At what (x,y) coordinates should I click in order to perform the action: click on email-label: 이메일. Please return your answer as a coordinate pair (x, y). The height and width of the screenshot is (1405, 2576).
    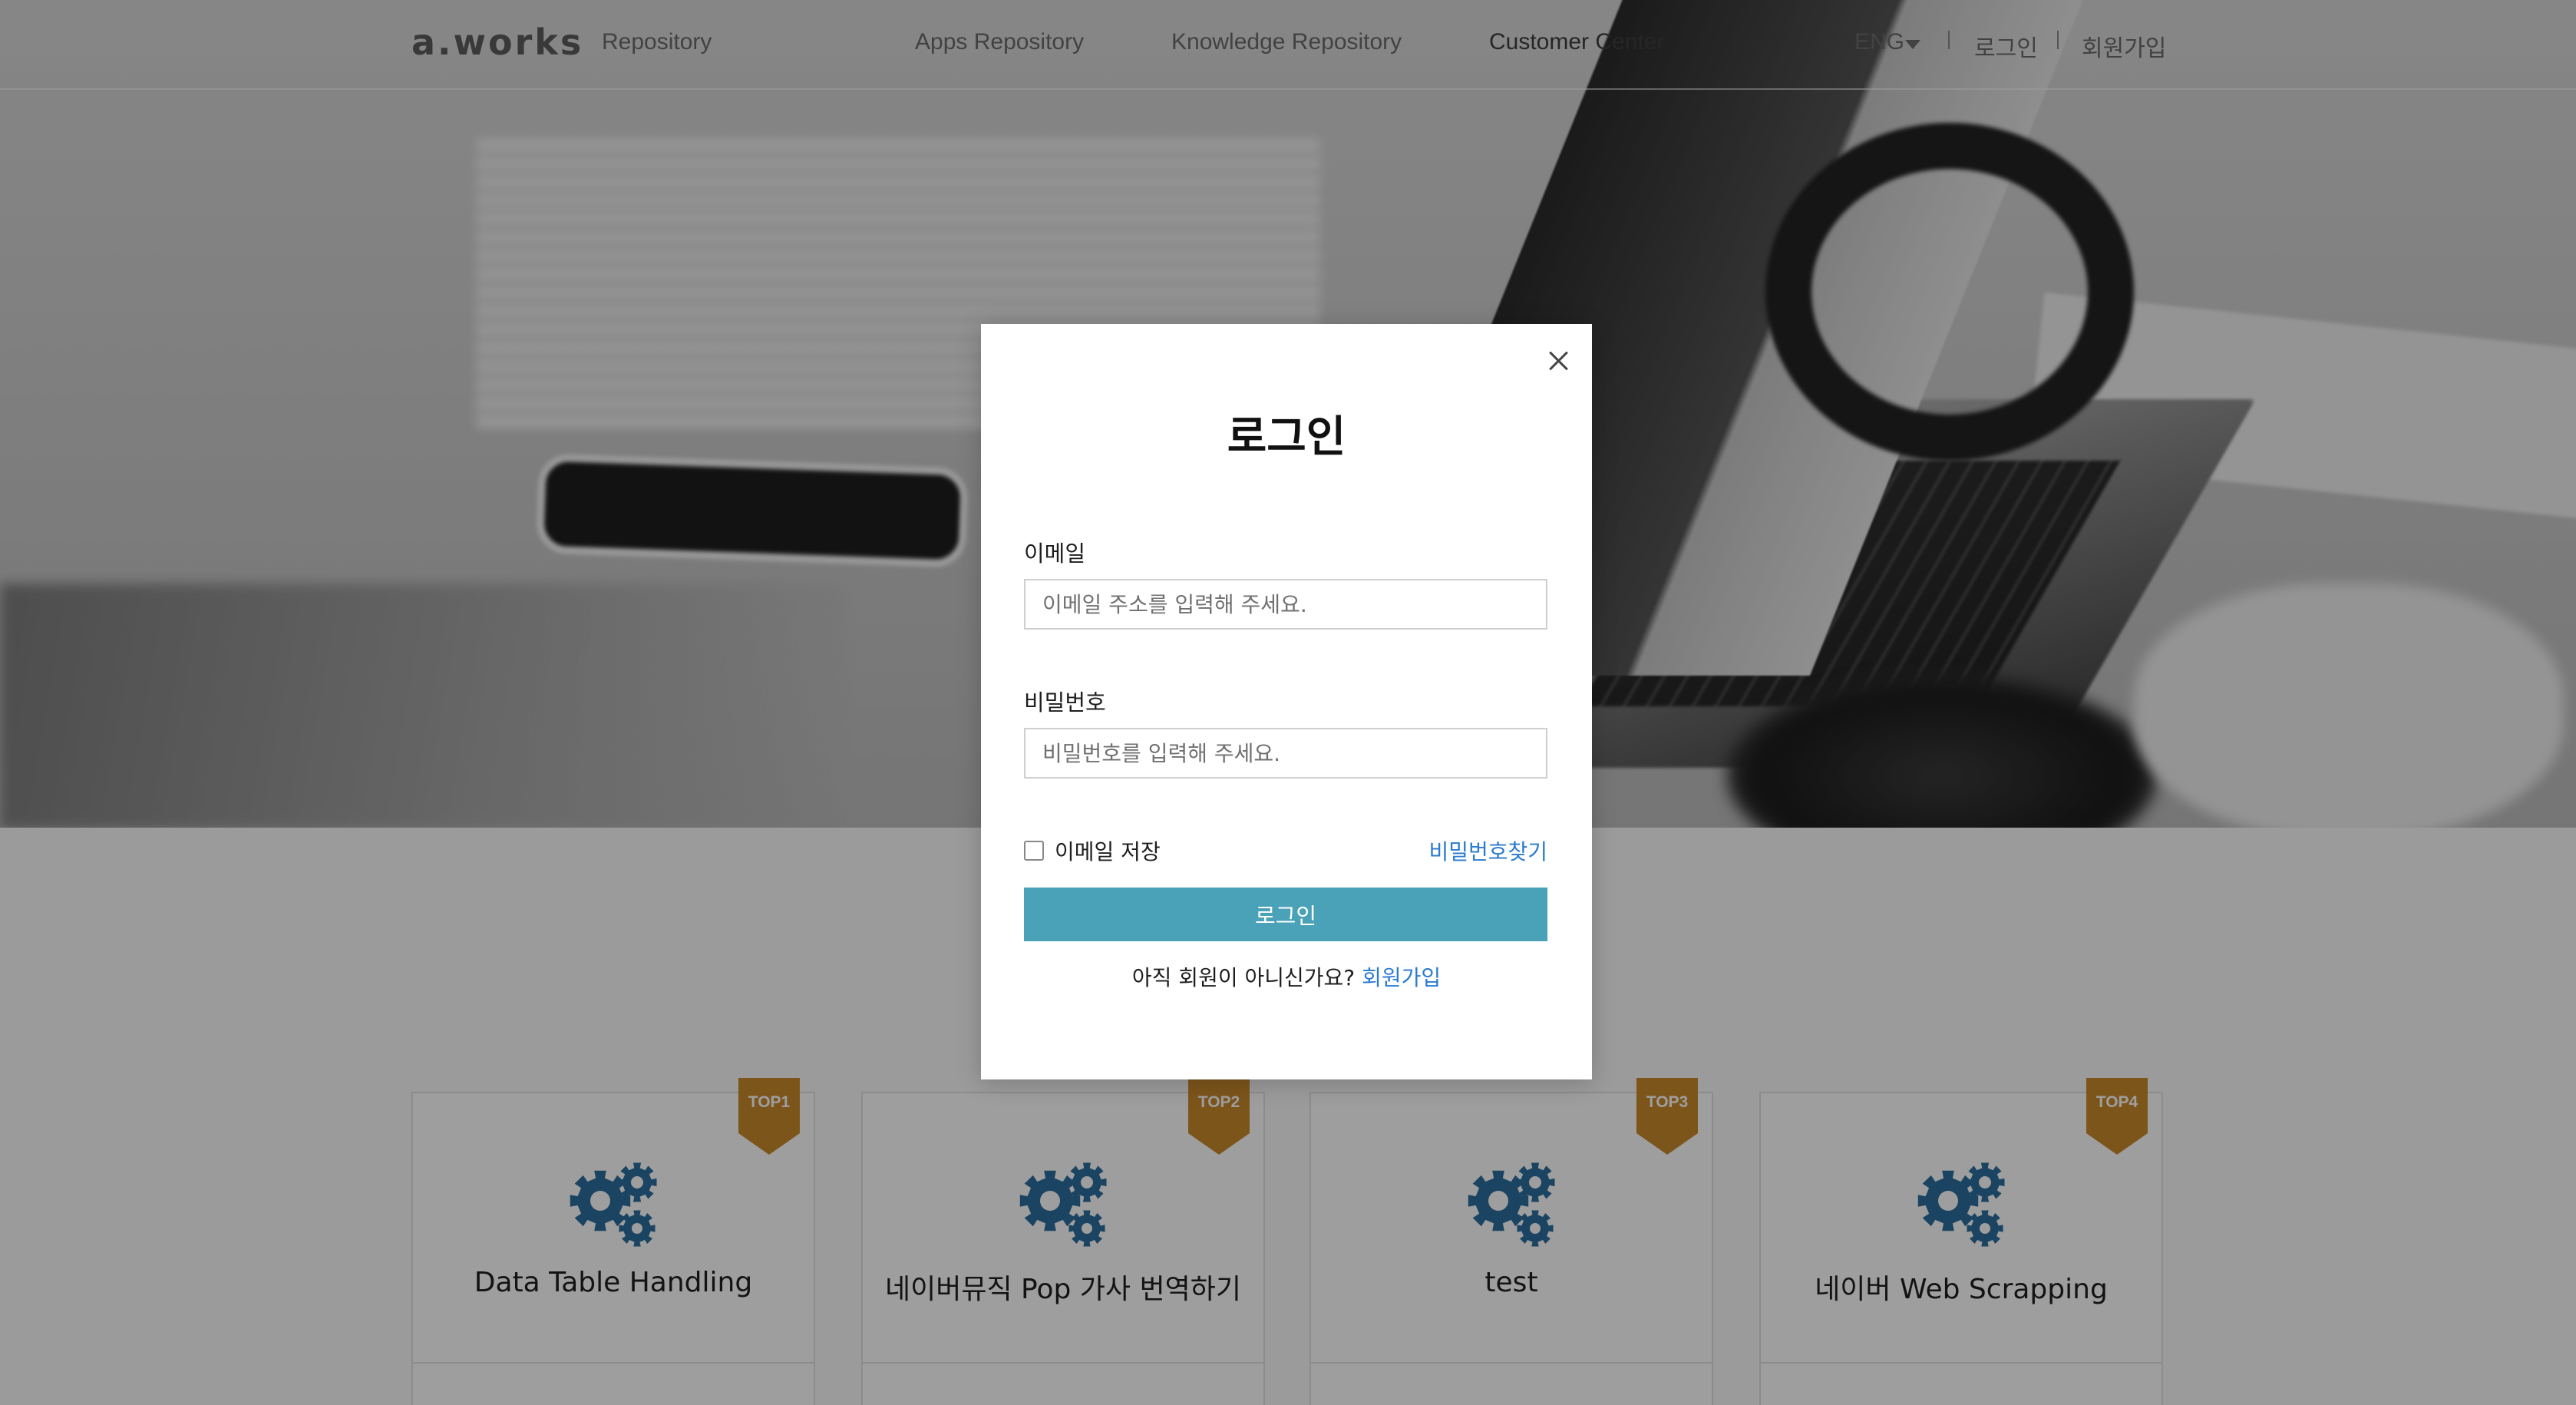
    Looking at the image, I should click on (1055, 554).